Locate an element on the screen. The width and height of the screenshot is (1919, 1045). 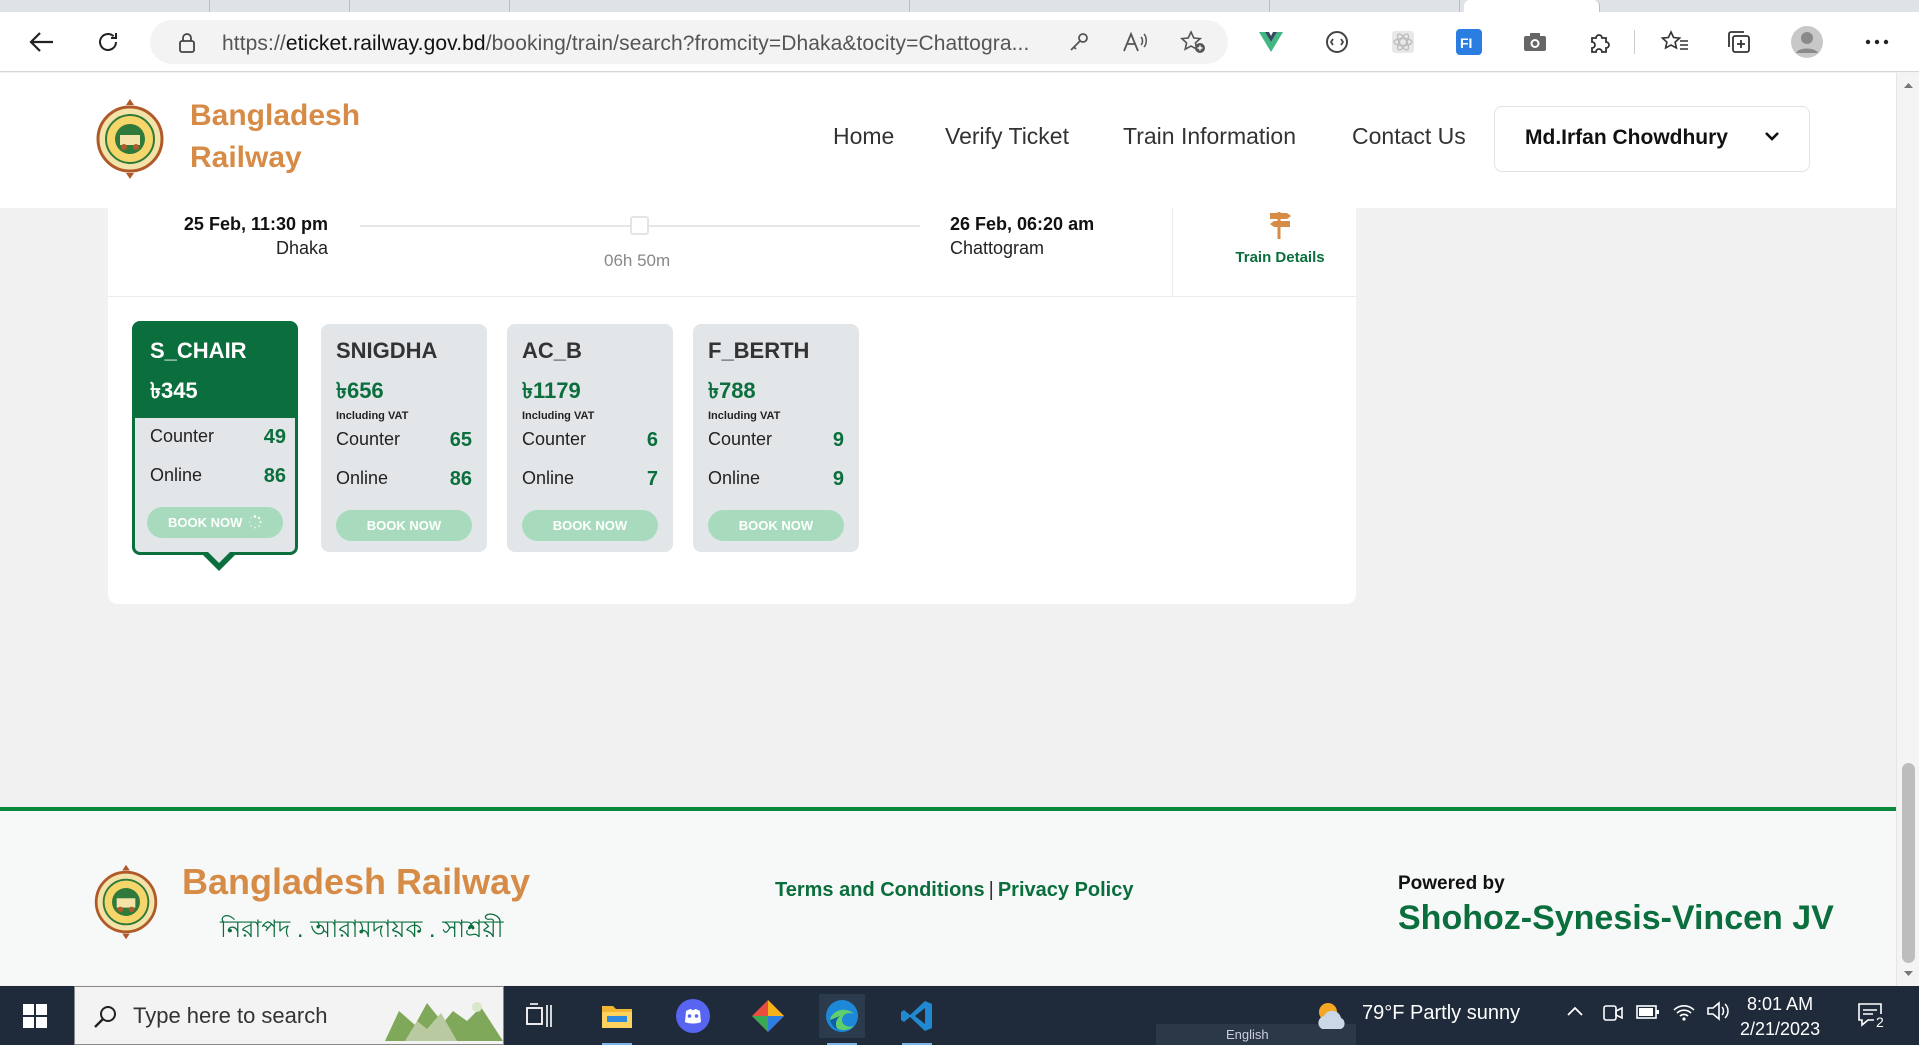
back-button is located at coordinates (42, 42).